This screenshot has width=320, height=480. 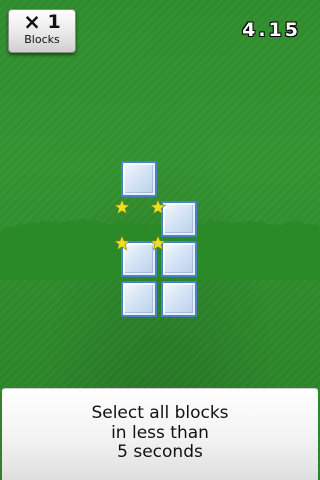 I want to click on instruction-text: Select all blocks in less than 5 seconds, so click(x=160, y=432).